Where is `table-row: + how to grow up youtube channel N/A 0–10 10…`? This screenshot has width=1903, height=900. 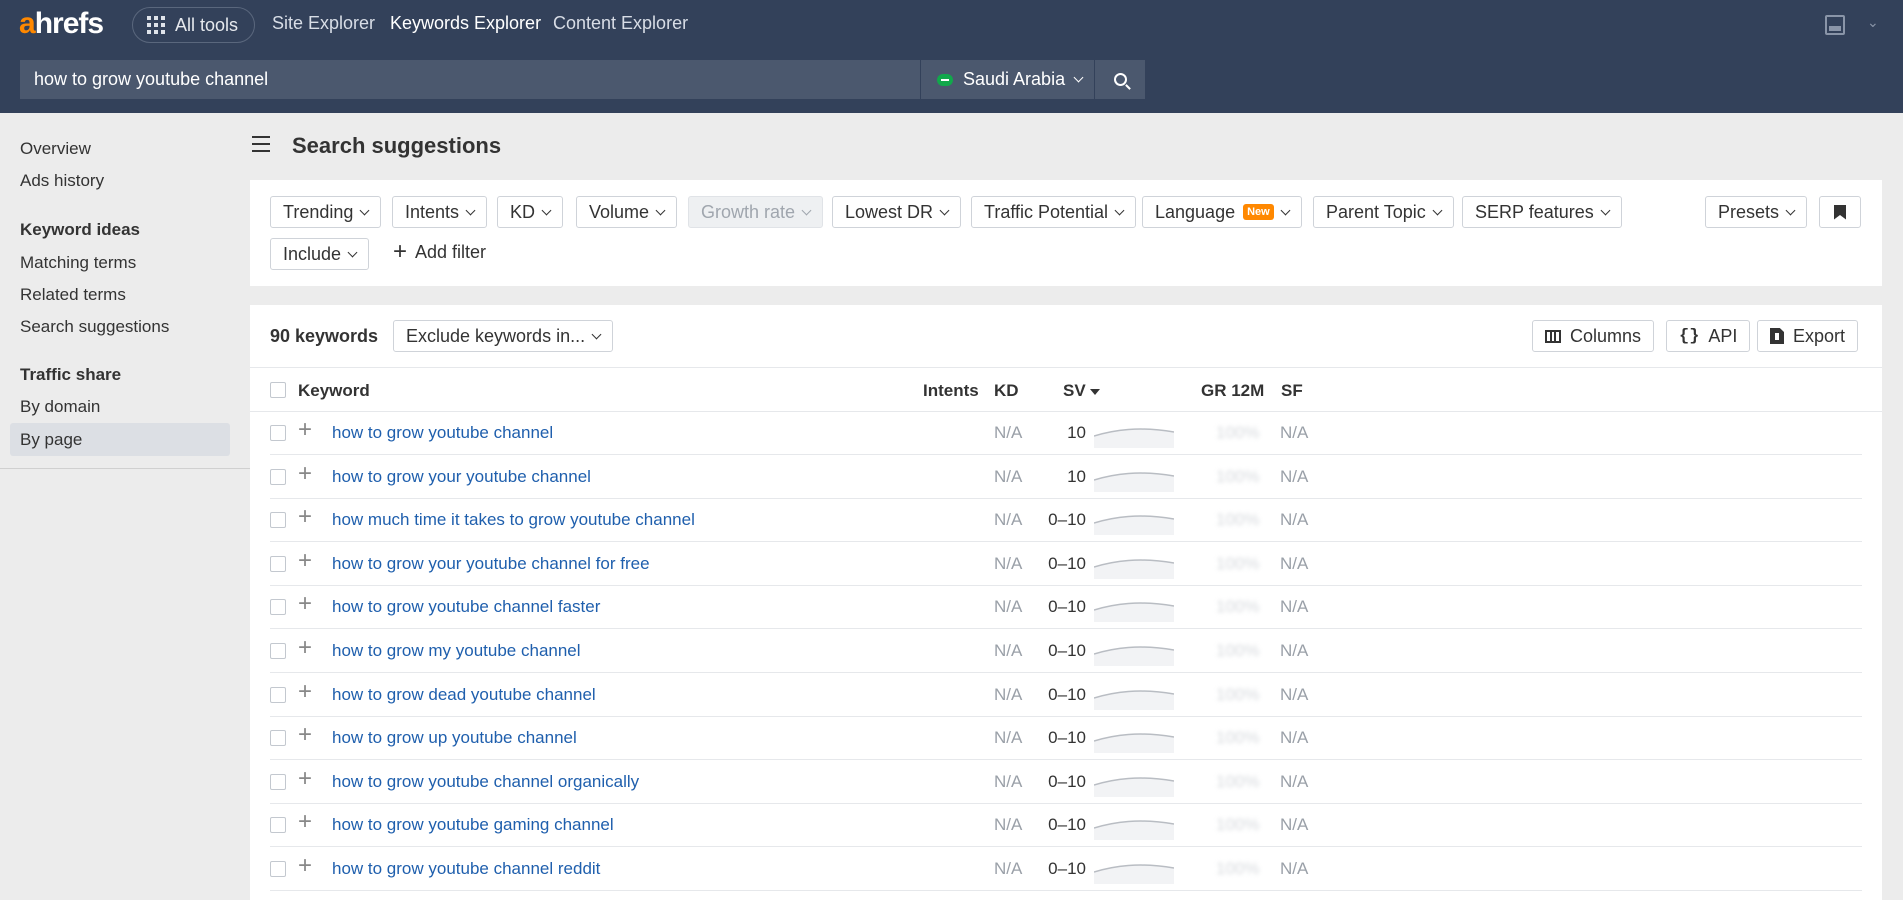
table-row: + how to grow up youtube channel N/A 0–10 10… is located at coordinates (1066, 739).